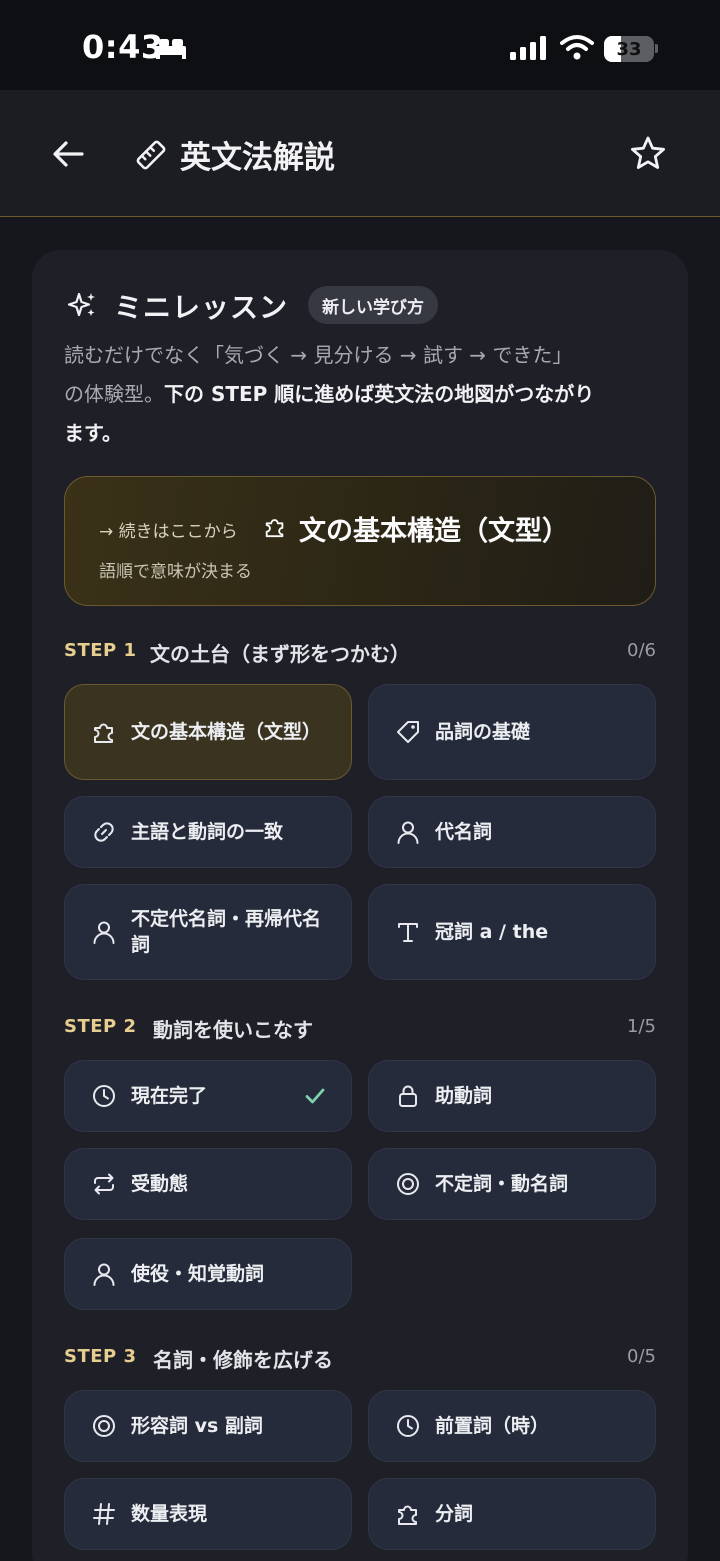 The width and height of the screenshot is (720, 1561). What do you see at coordinates (577, 47) in the screenshot?
I see `wifi-icon` at bounding box center [577, 47].